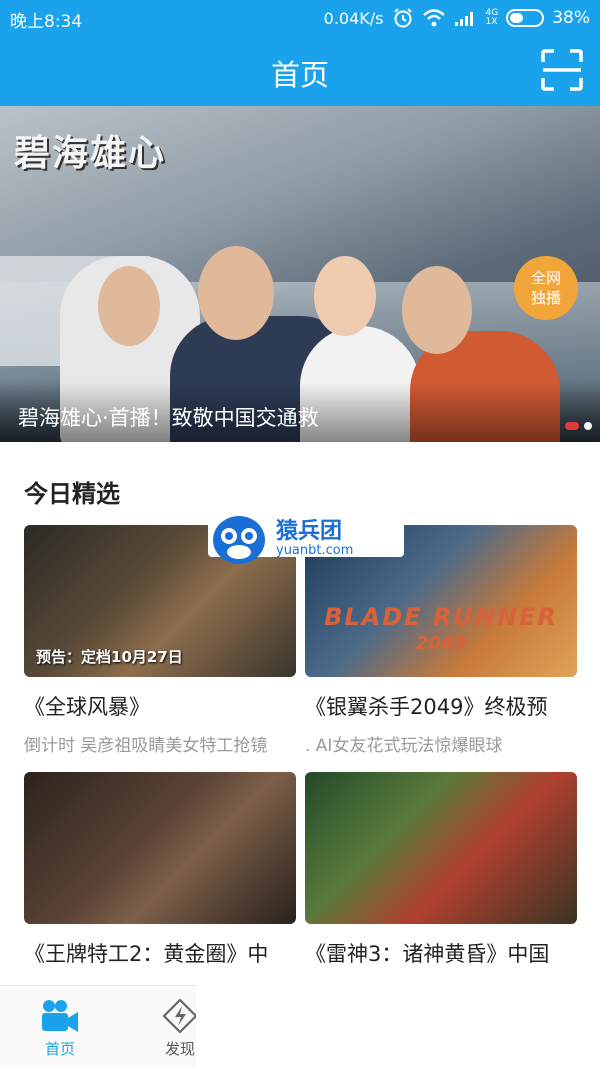 The image size is (600, 1067). Describe the element at coordinates (160, 706) in the screenshot. I see `video-title: 《全球风暴》` at that location.